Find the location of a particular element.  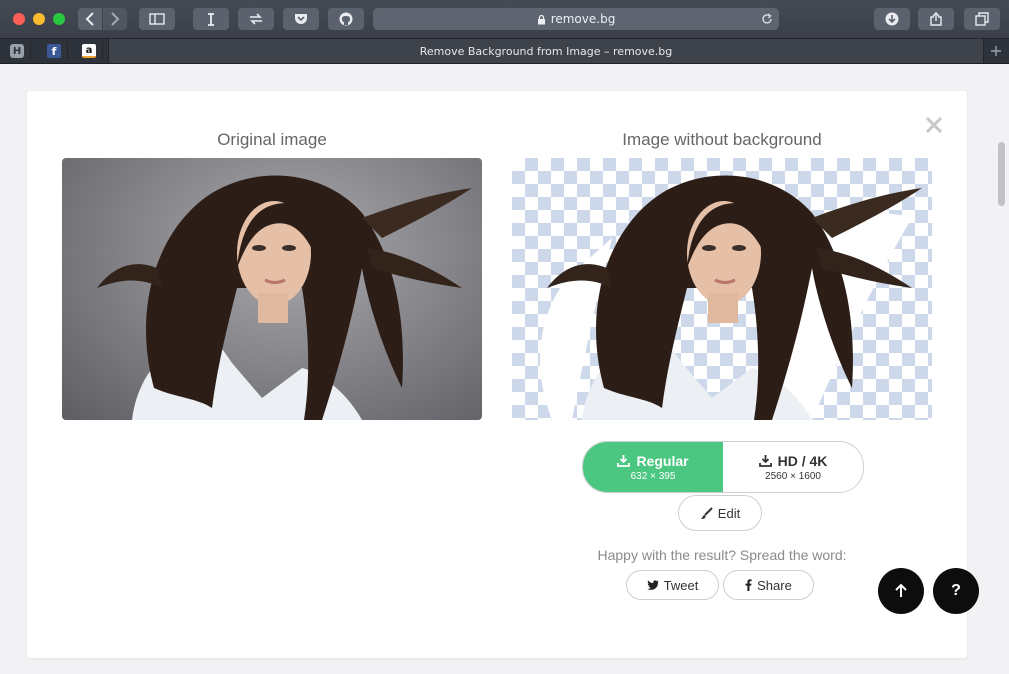

sidebar-icon is located at coordinates (157, 19).